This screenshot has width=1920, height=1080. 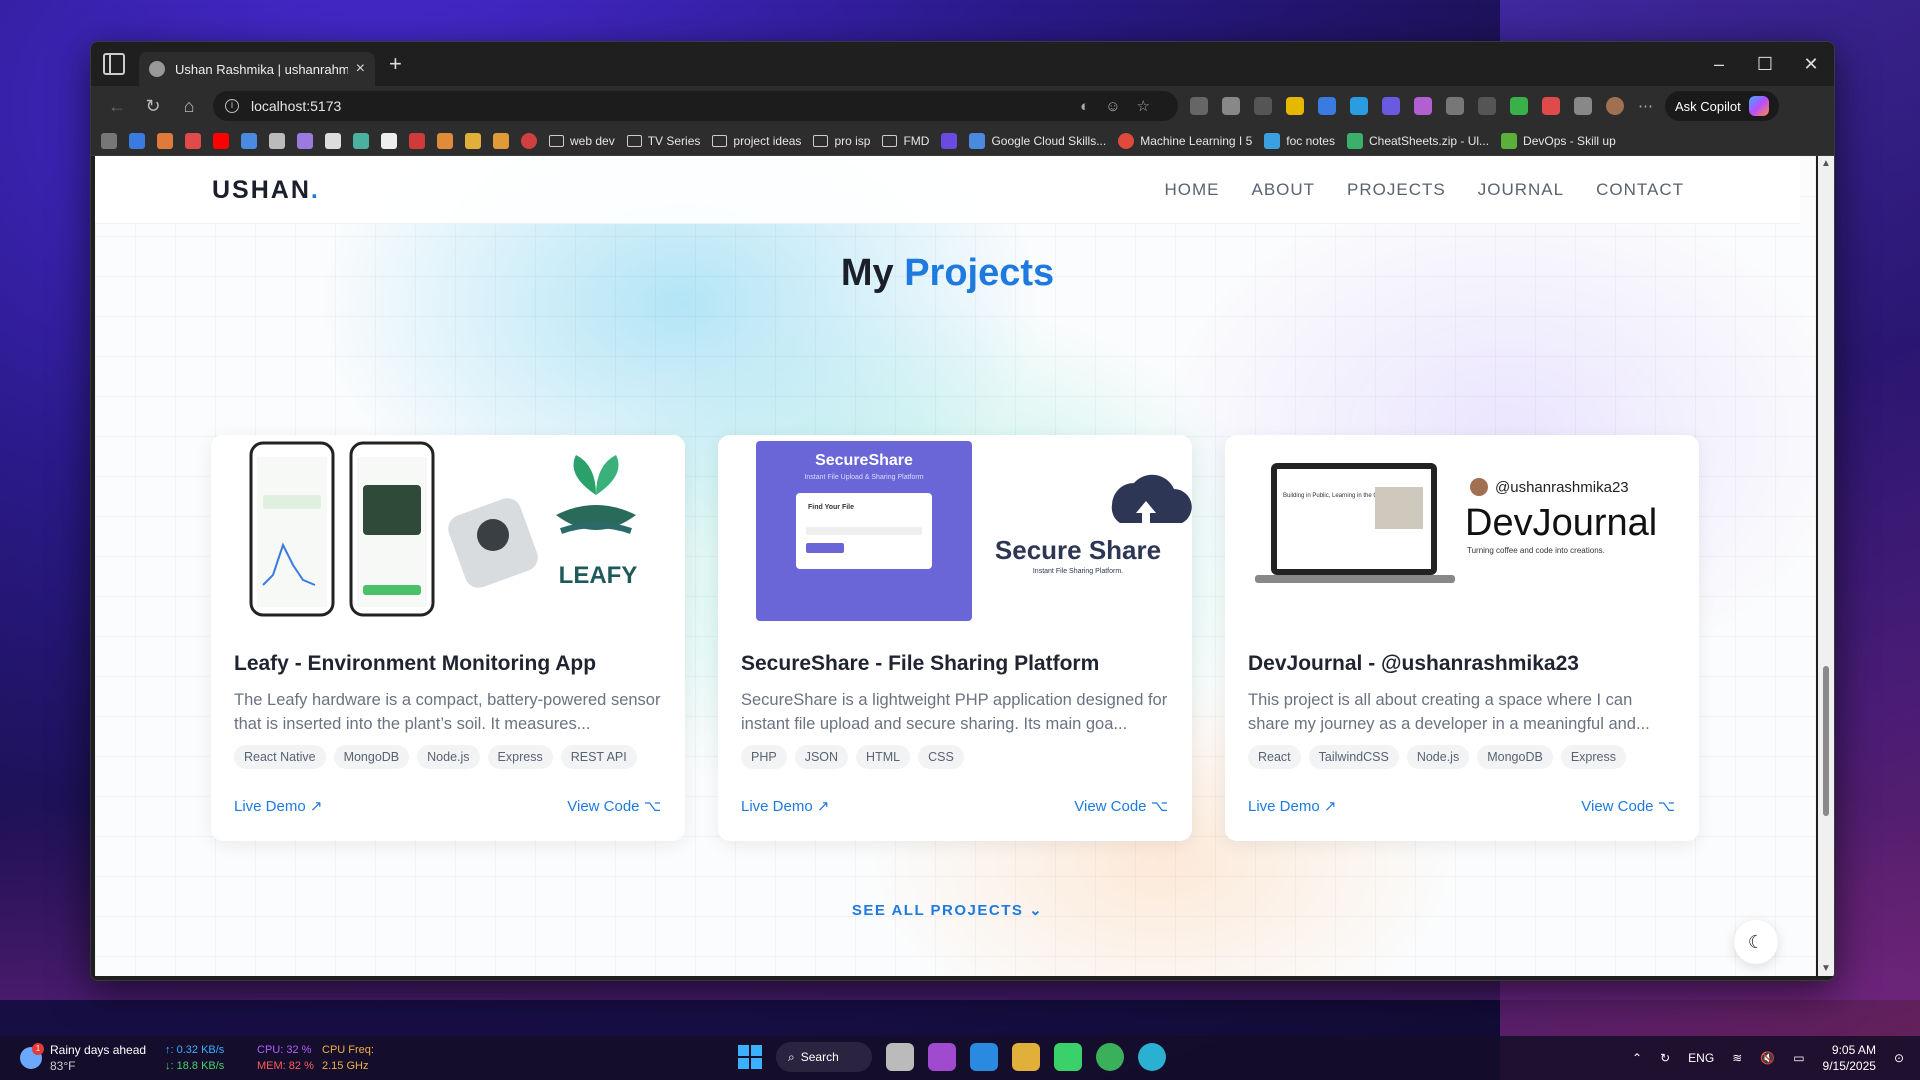 I want to click on project-title: SecureShare - File Sharing Platform, so click(x=920, y=663).